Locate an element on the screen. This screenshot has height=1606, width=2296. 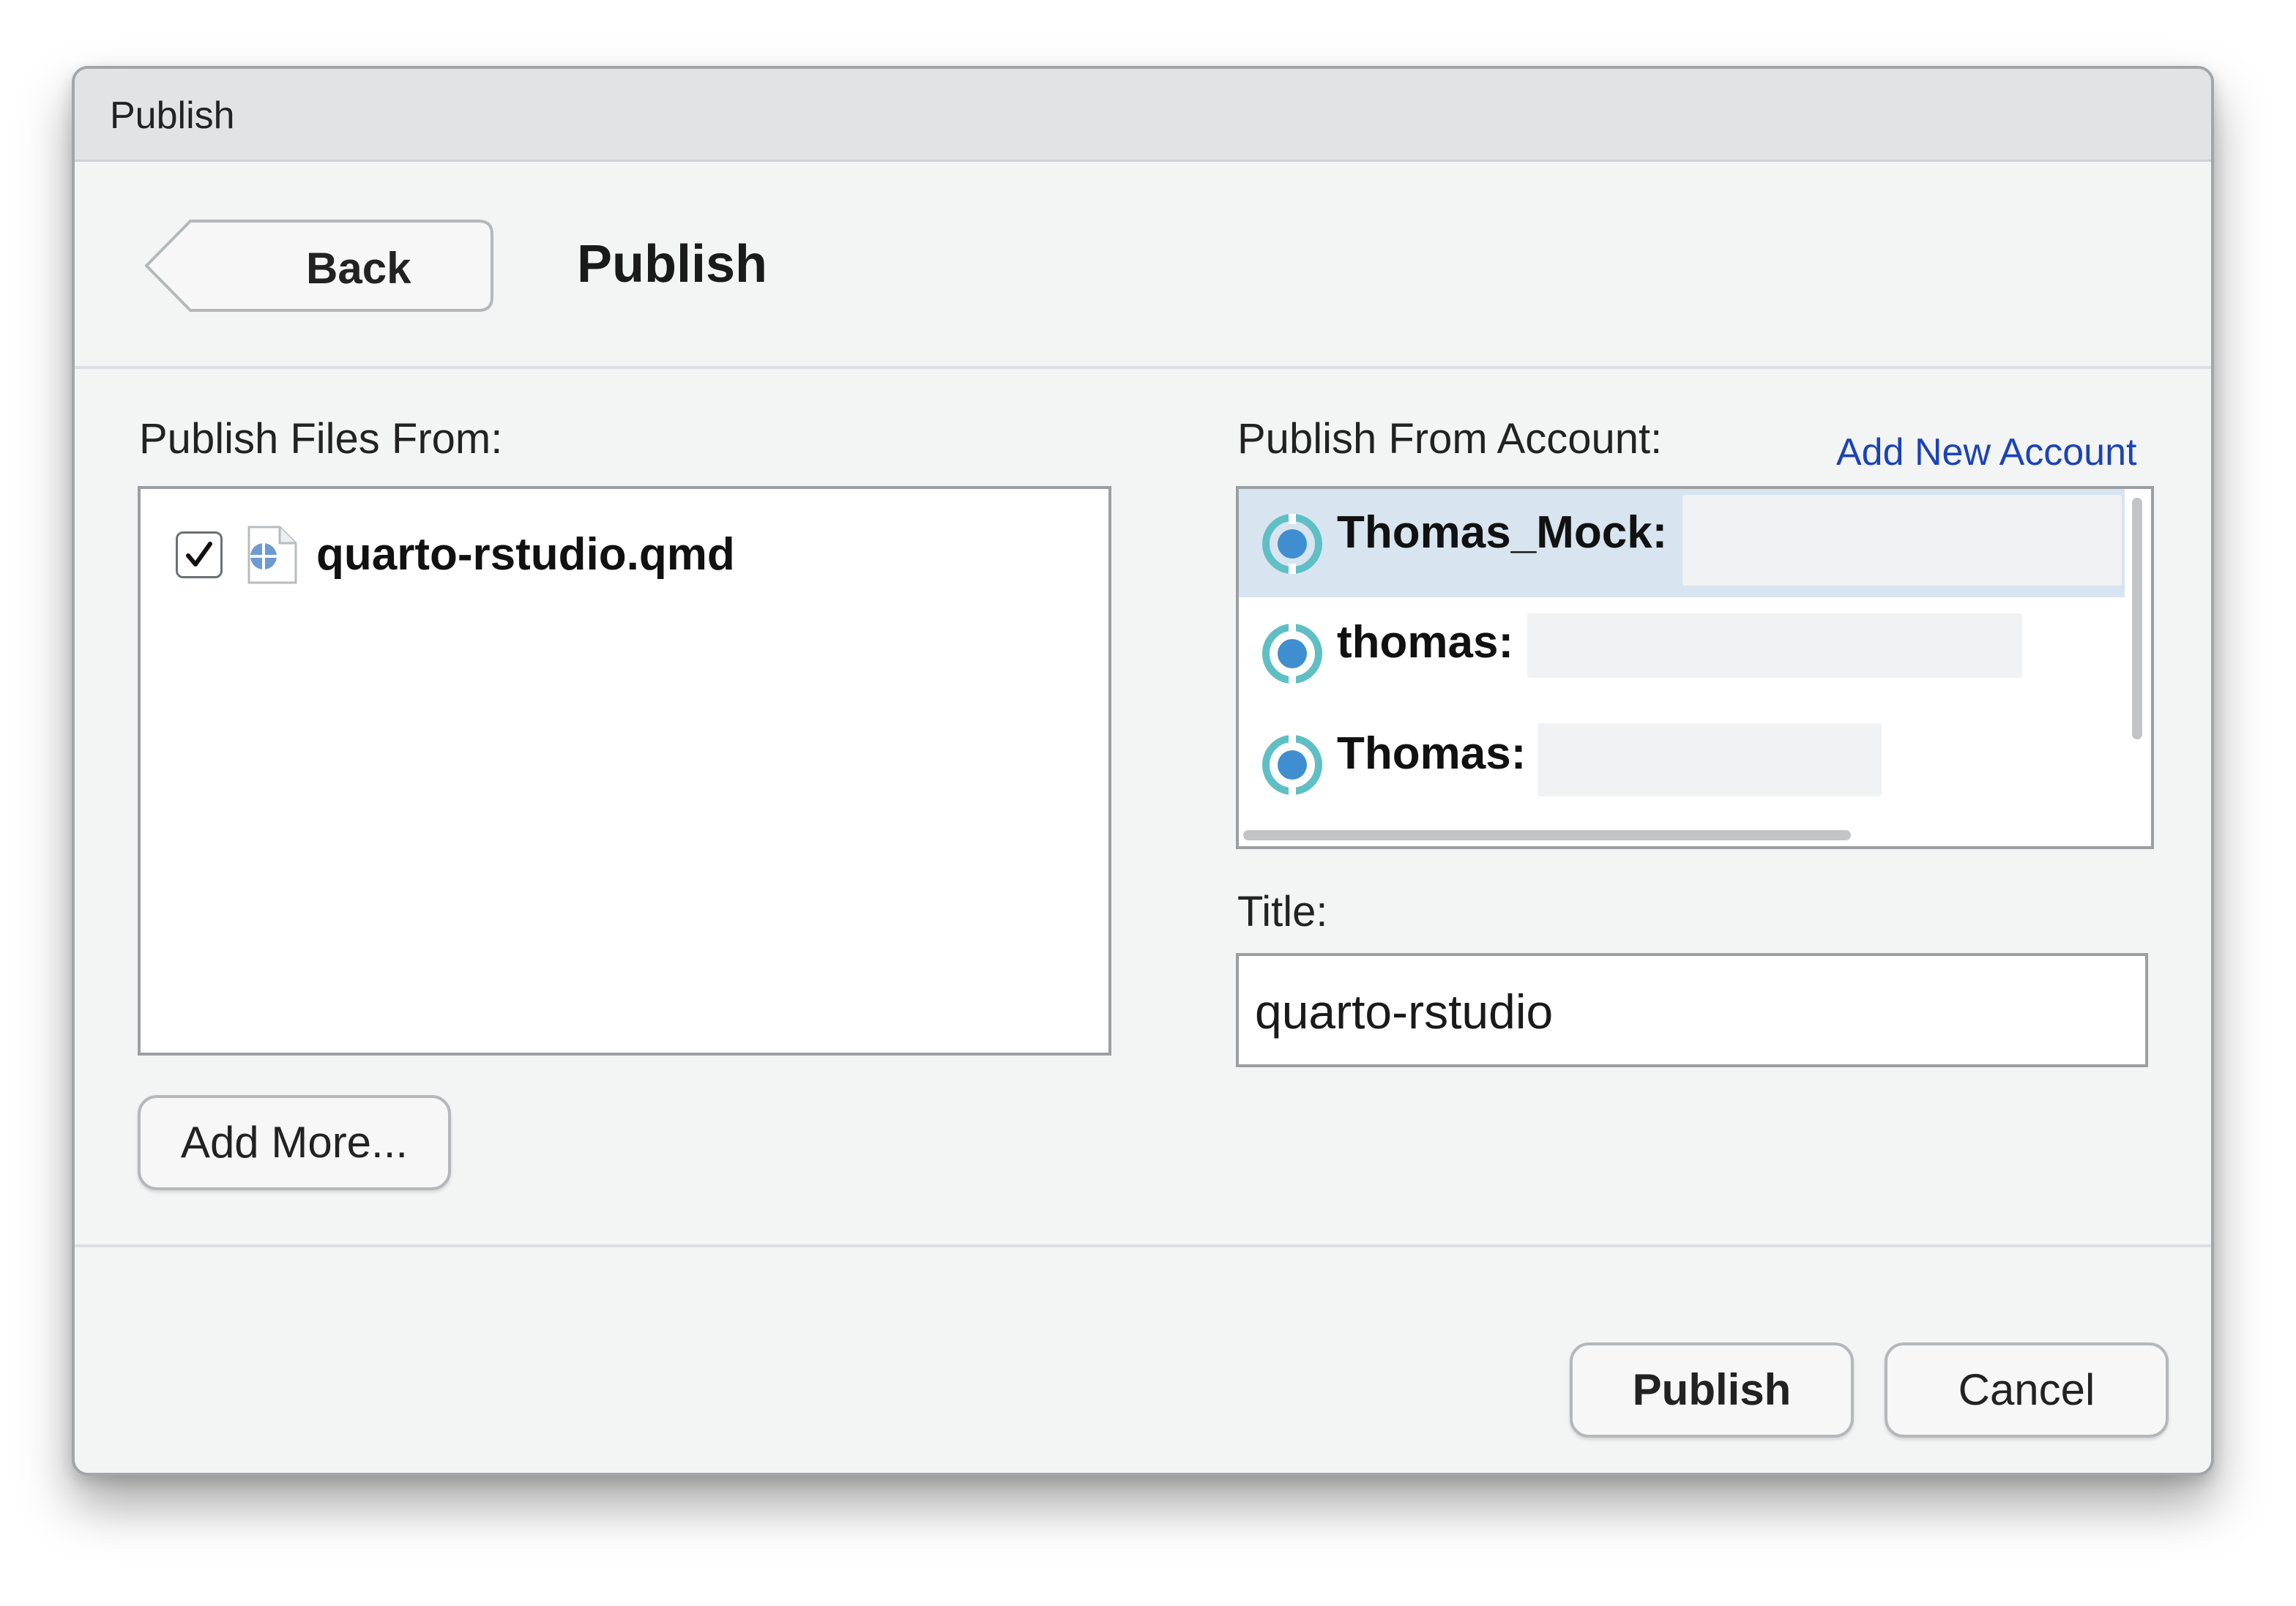
add-new-account-link: Add New Account is located at coordinates (1986, 452).